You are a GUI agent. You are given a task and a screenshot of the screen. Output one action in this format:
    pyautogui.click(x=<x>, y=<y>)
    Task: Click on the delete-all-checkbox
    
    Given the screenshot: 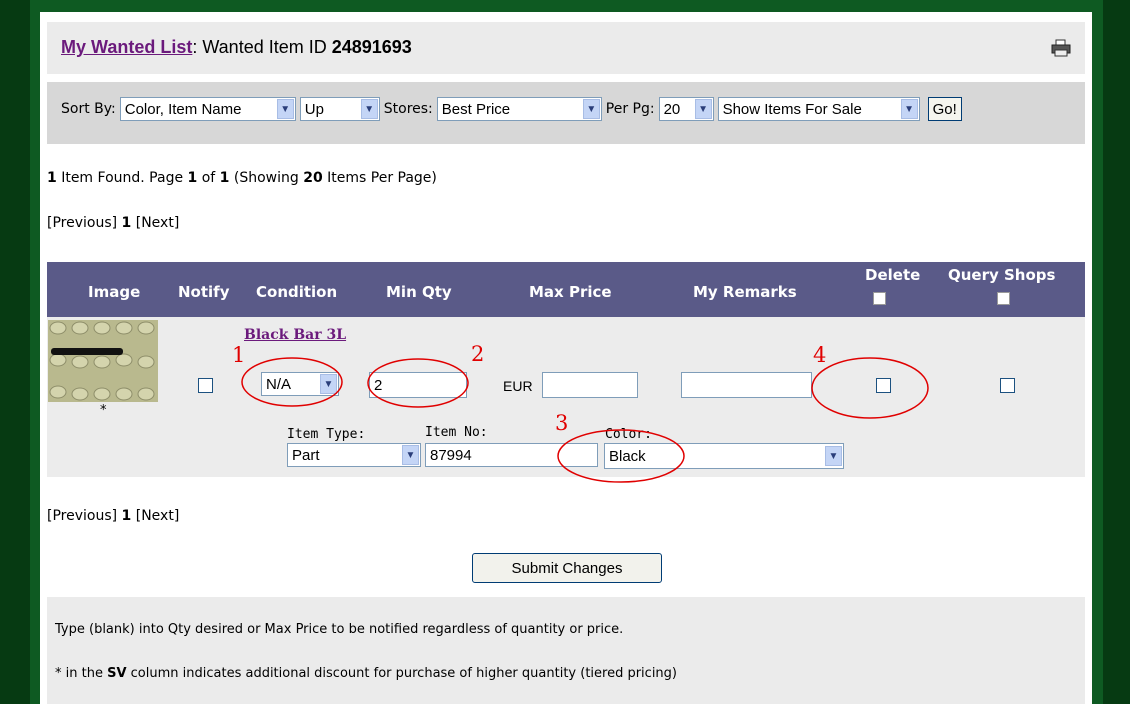 What is the action you would take?
    pyautogui.click(x=879, y=298)
    